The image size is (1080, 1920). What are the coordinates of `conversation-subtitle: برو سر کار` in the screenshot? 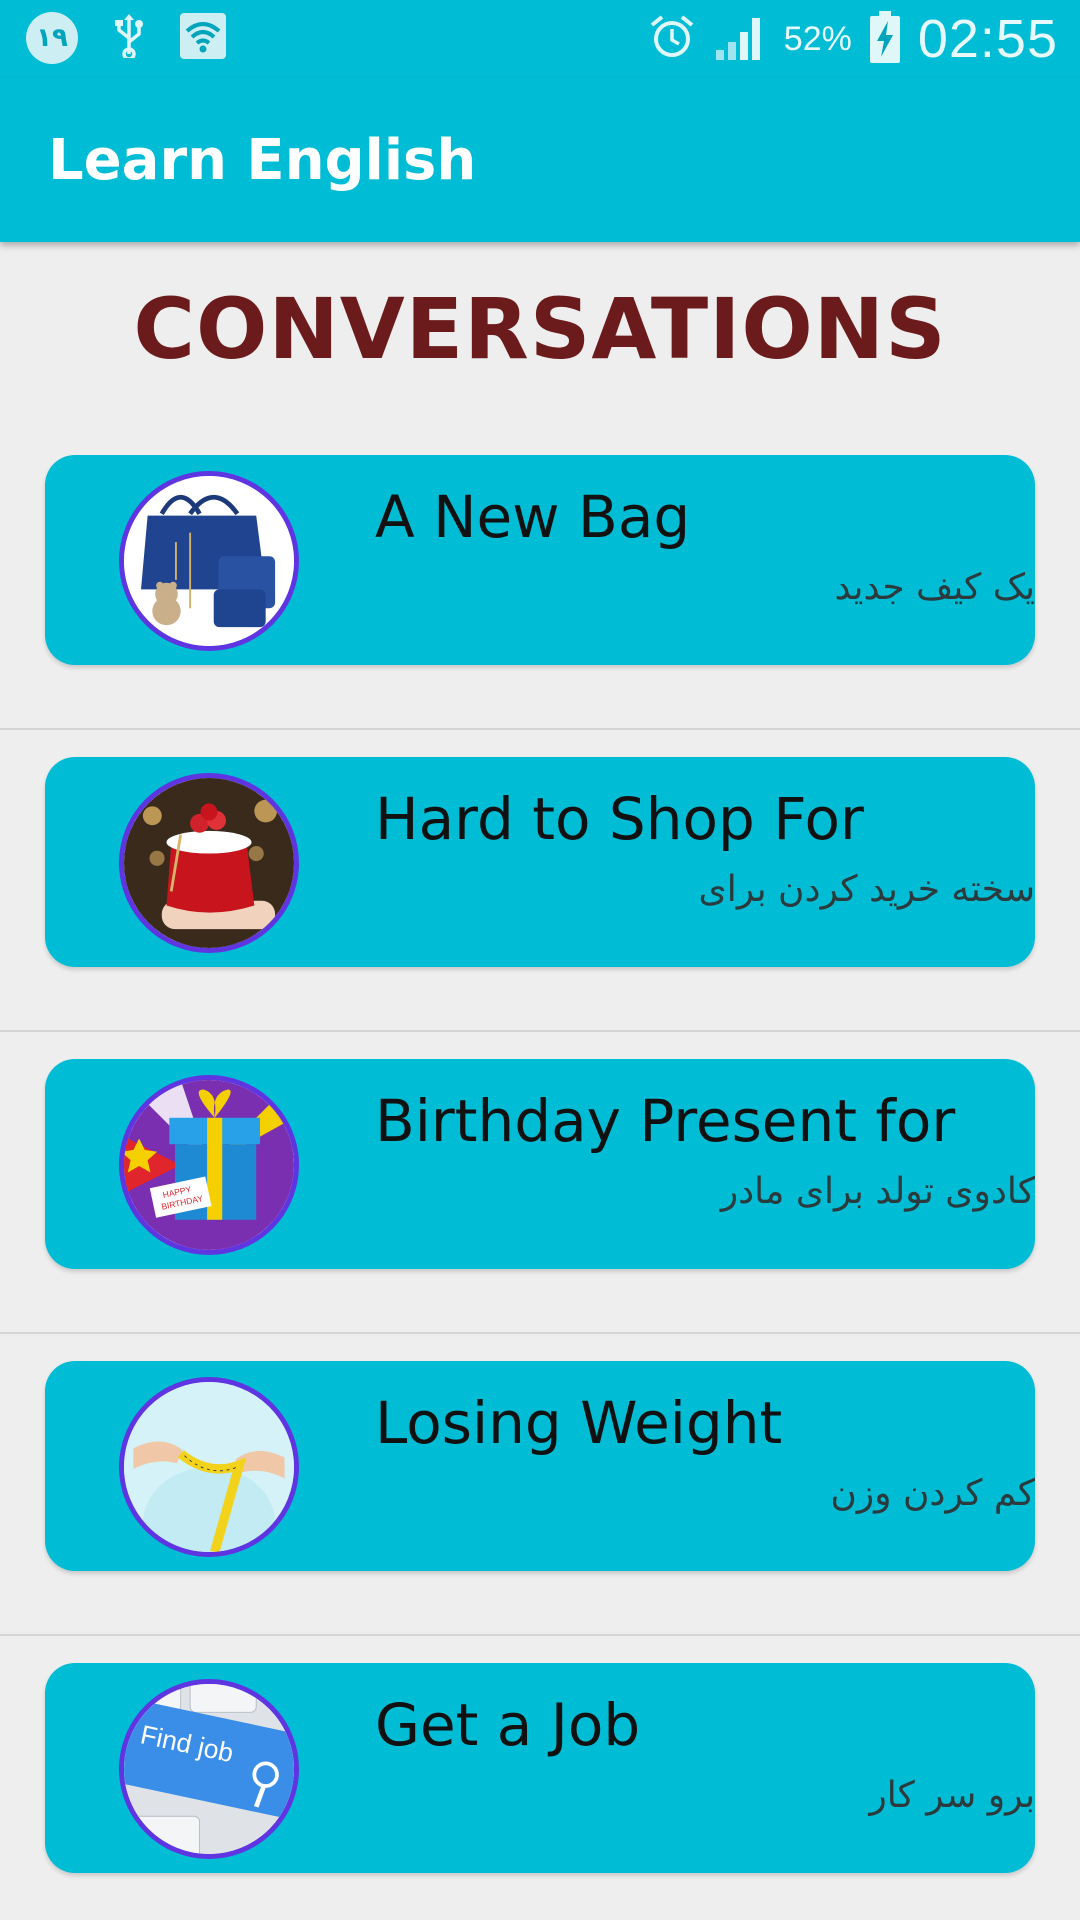 It's located at (952, 1795).